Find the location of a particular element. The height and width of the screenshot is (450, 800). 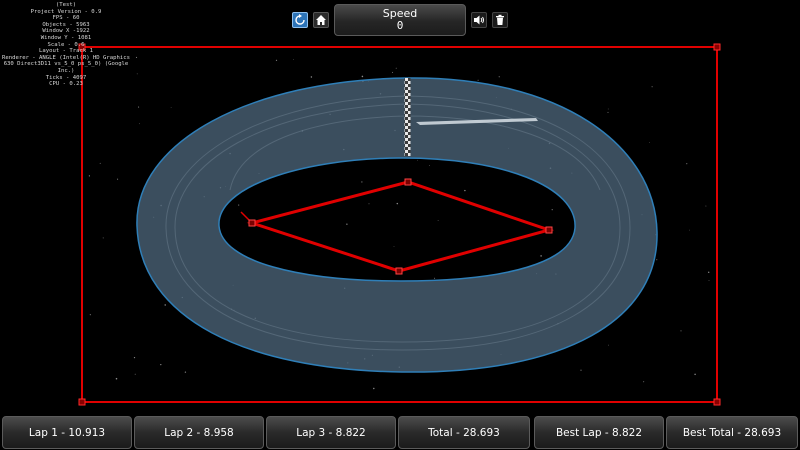

debug-line: Window Y - 1081 is located at coordinates (66, 37).